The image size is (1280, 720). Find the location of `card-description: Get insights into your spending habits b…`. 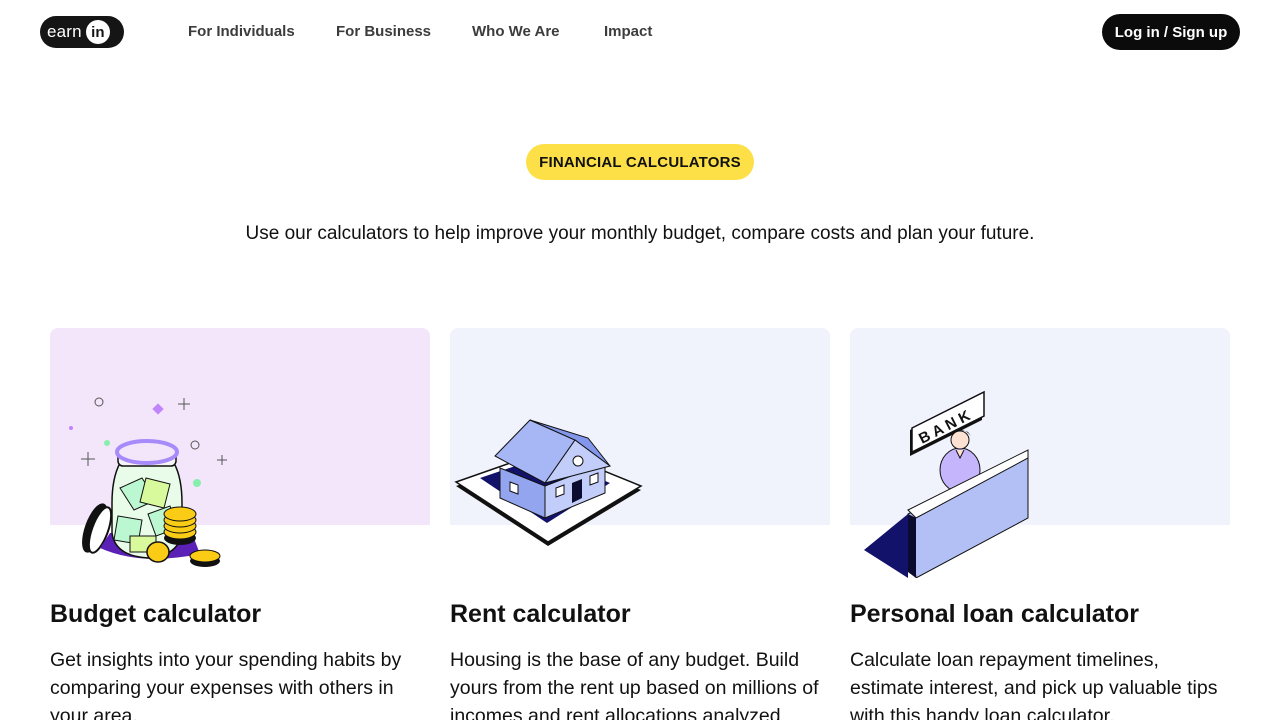

card-description: Get insights into your spending habits b… is located at coordinates (226, 684).